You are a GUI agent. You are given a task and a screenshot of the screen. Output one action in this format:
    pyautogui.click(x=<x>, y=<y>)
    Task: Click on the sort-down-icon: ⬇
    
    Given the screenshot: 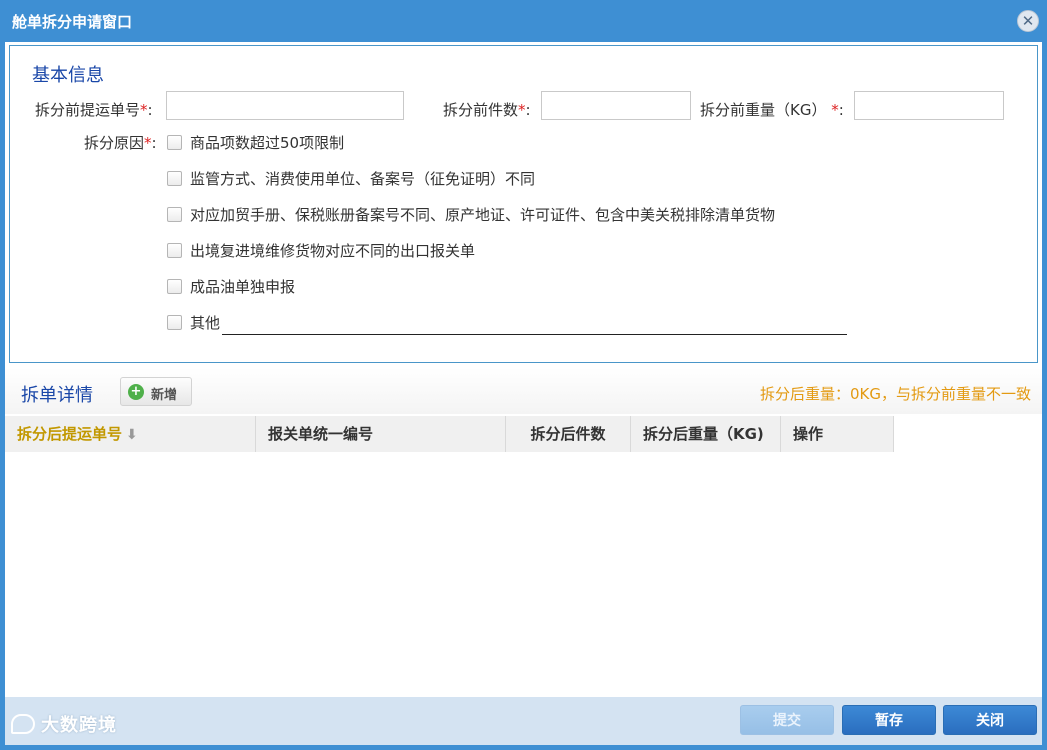 What is the action you would take?
    pyautogui.click(x=132, y=435)
    